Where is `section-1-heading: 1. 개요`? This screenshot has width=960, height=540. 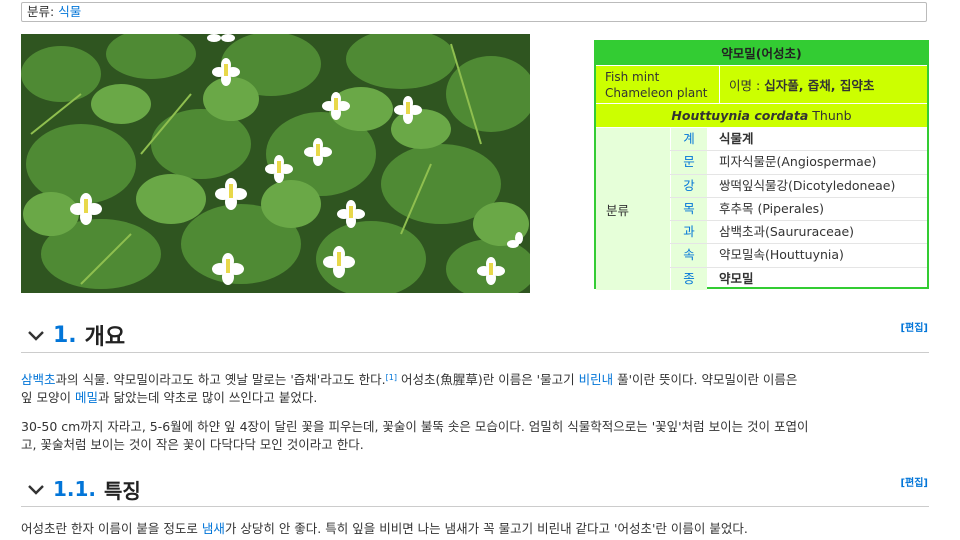
section-1-heading: 1. 개요 is located at coordinates (475, 335).